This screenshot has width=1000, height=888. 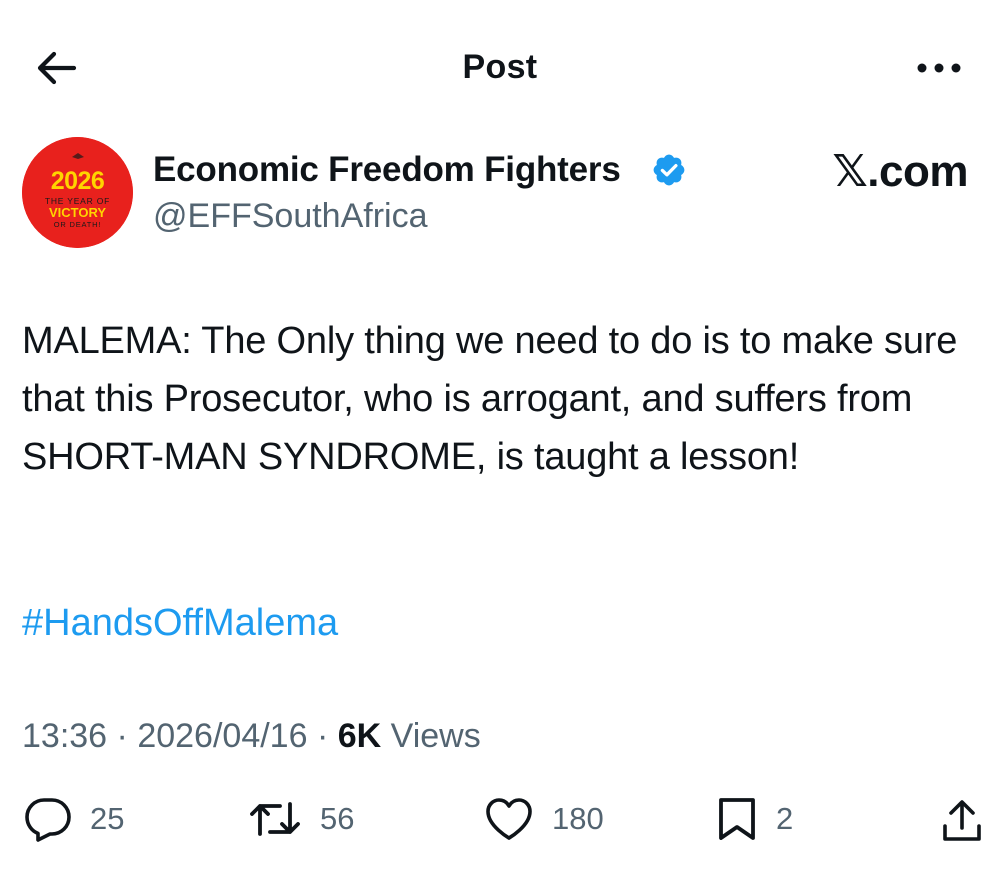 I want to click on verified-badge-icon, so click(x=669, y=170).